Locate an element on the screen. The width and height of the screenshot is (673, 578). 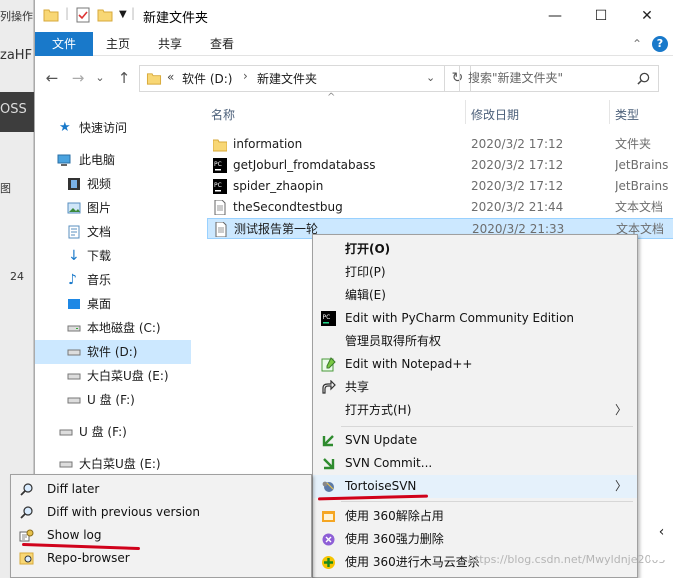
nav-quick-access: ★ 快速访问 is located at coordinates (113, 128).